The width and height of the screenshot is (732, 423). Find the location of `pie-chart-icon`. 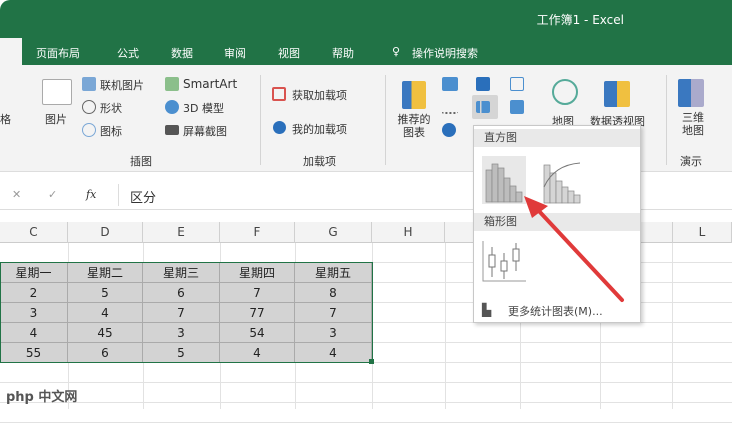

pie-chart-icon is located at coordinates (449, 130).